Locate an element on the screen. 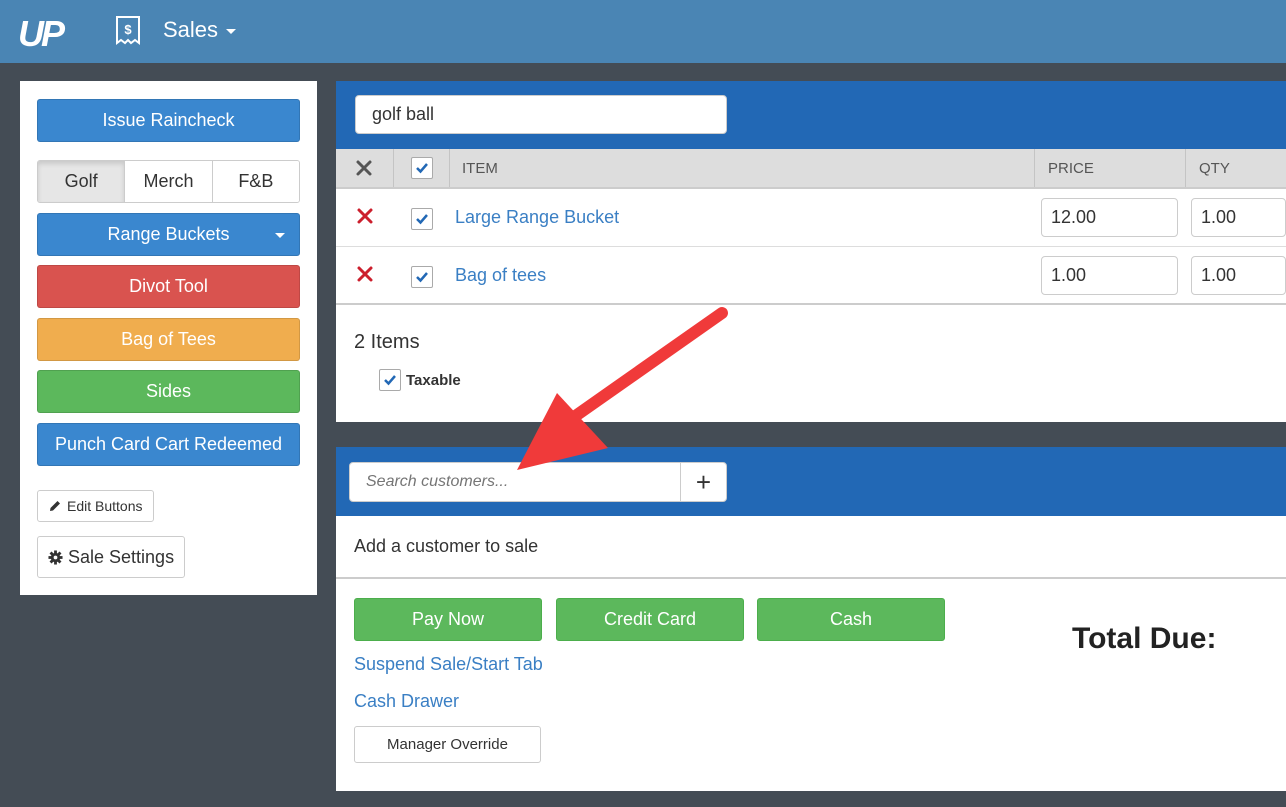  add-customer-button: + is located at coordinates (703, 482).